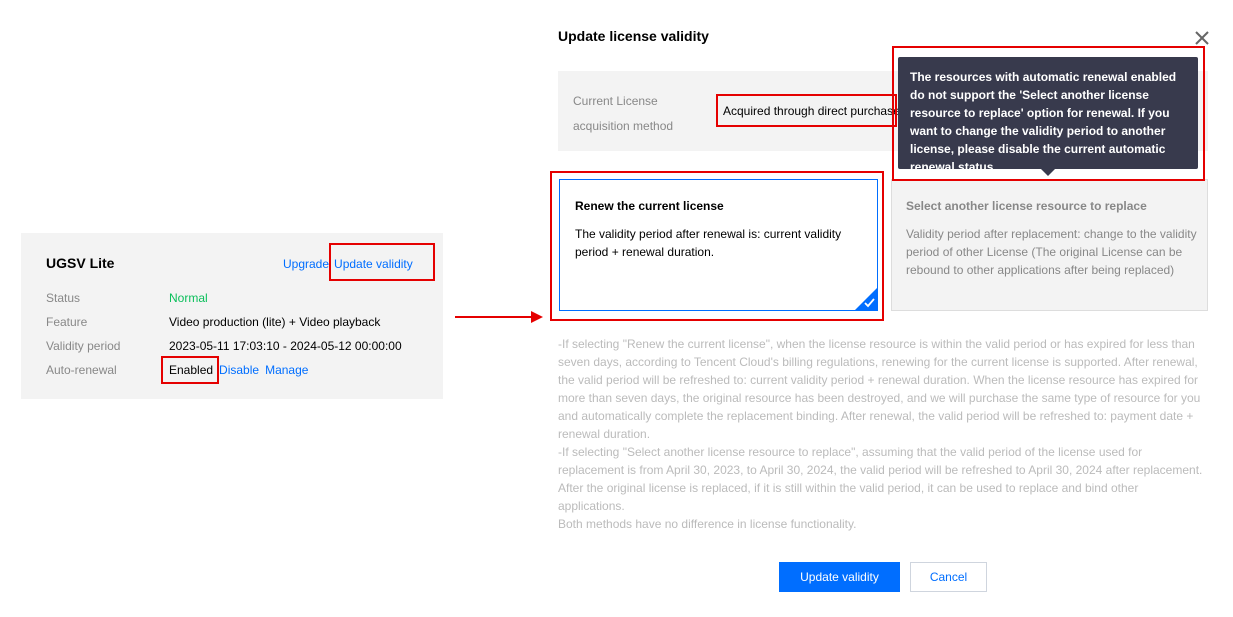  What do you see at coordinates (1202, 38) in the screenshot?
I see `close-icon` at bounding box center [1202, 38].